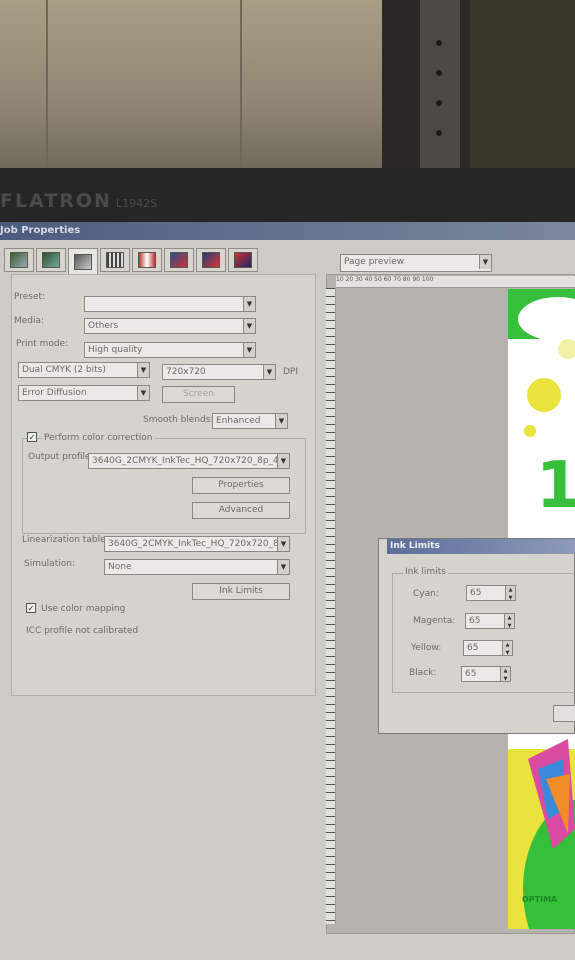  Describe the element at coordinates (64, 370) in the screenshot. I see `color-mode-value: Dual CMYK (2 bits)` at that location.